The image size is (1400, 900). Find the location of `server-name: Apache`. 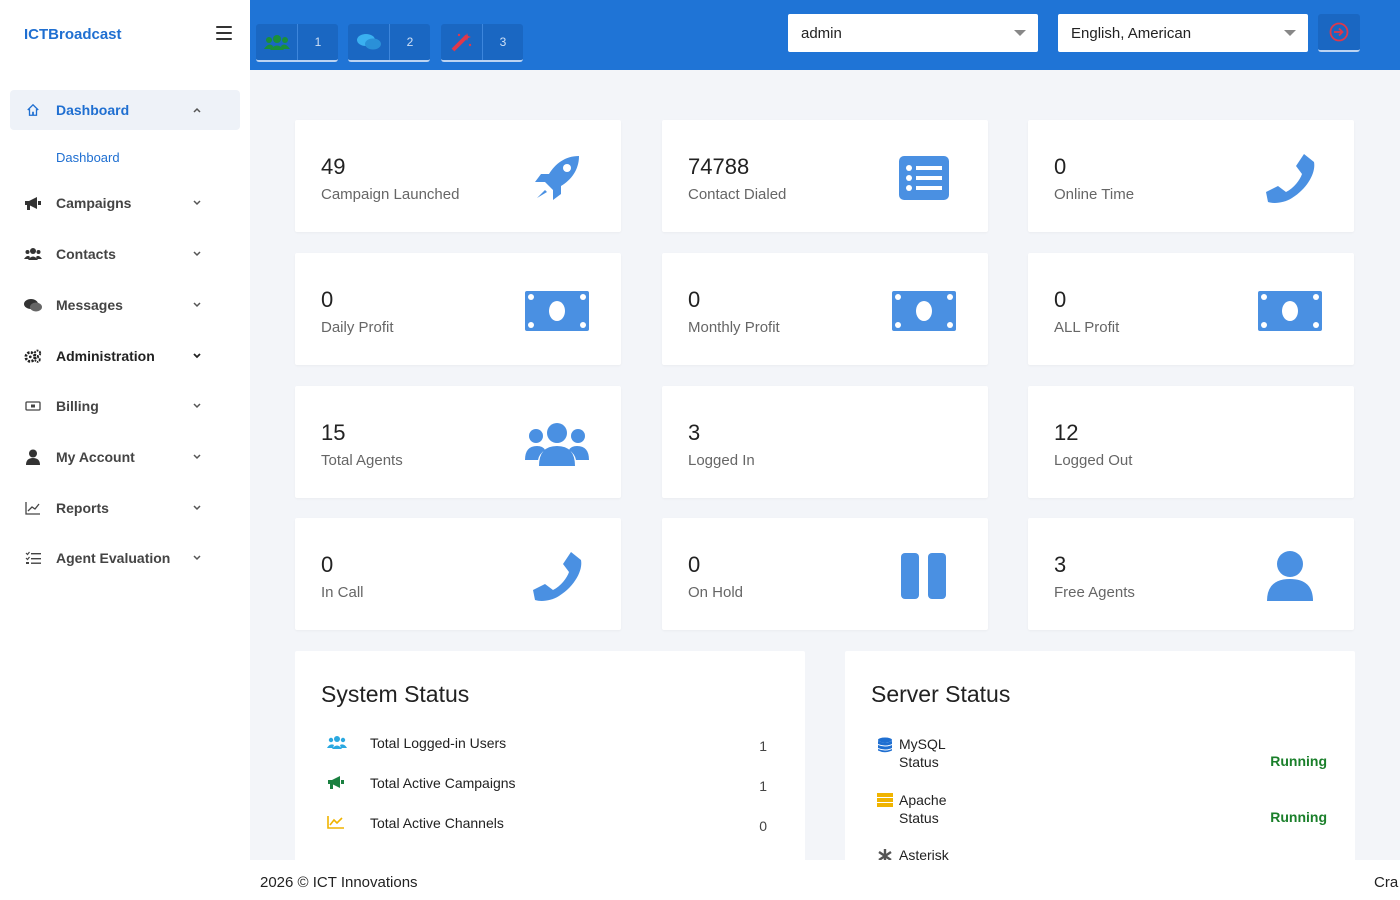

server-name: Apache is located at coordinates (923, 800).